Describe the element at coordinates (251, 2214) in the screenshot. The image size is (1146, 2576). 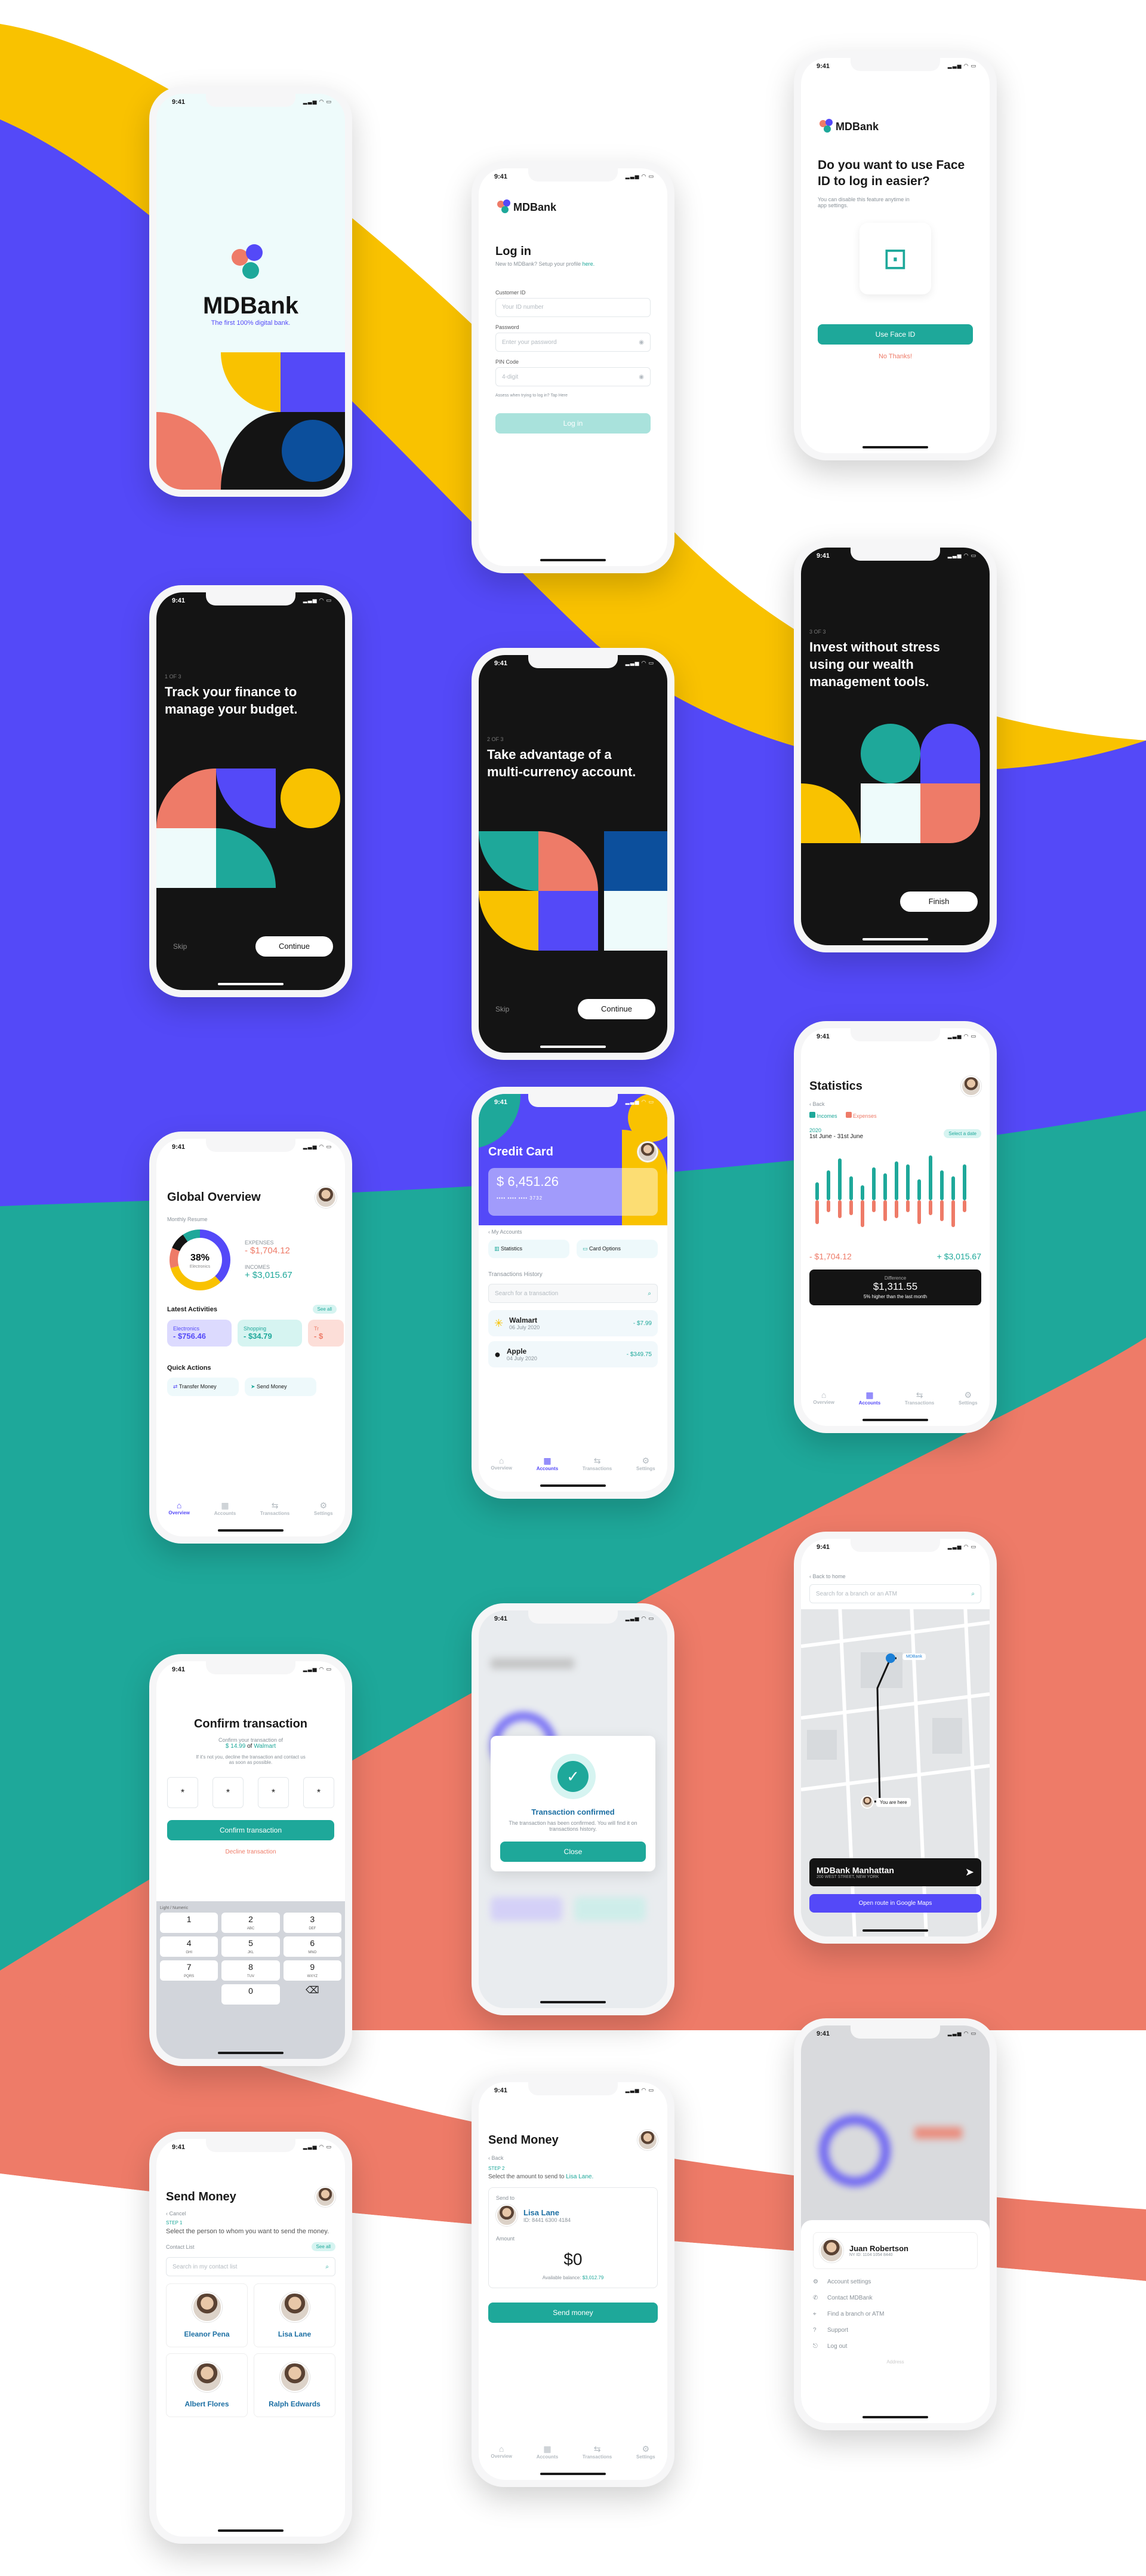
I see `cancel-link: ‹ Cancel` at that location.